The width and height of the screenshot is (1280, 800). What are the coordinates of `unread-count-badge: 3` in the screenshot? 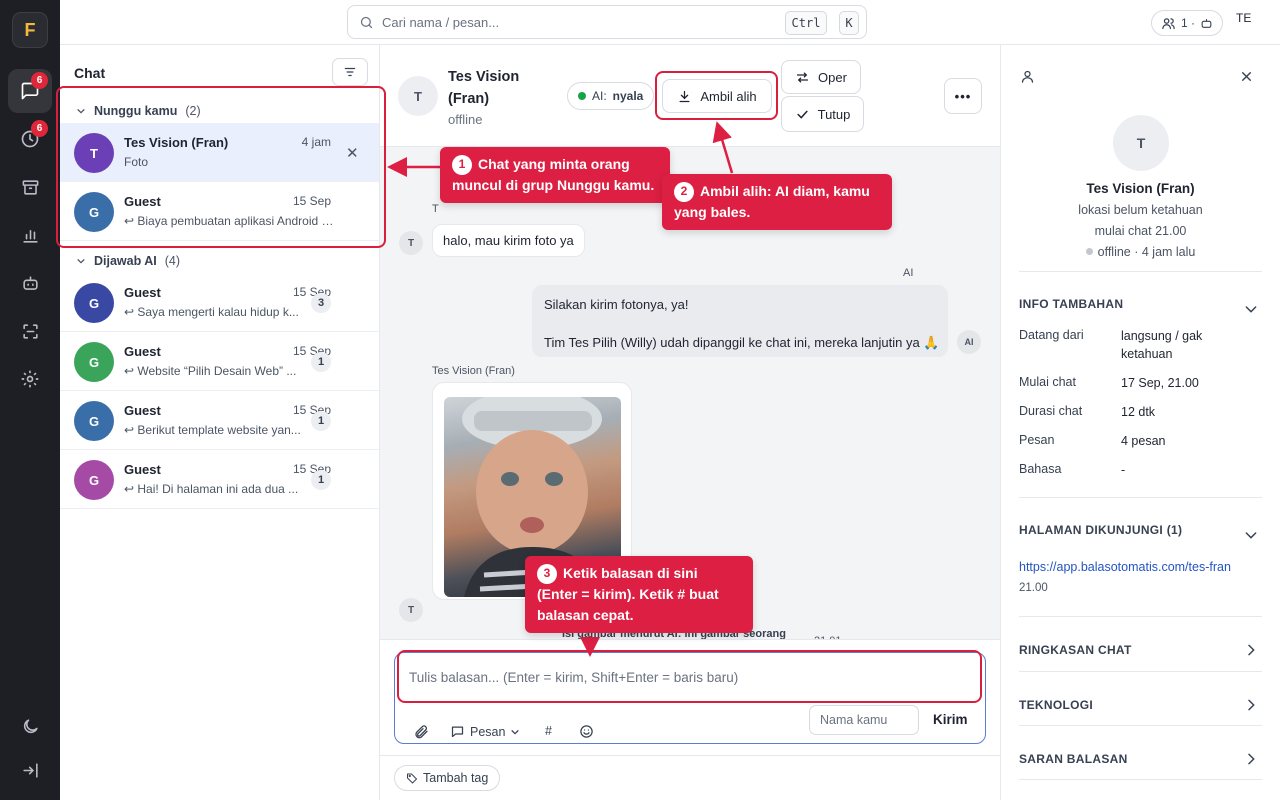 It's located at (321, 303).